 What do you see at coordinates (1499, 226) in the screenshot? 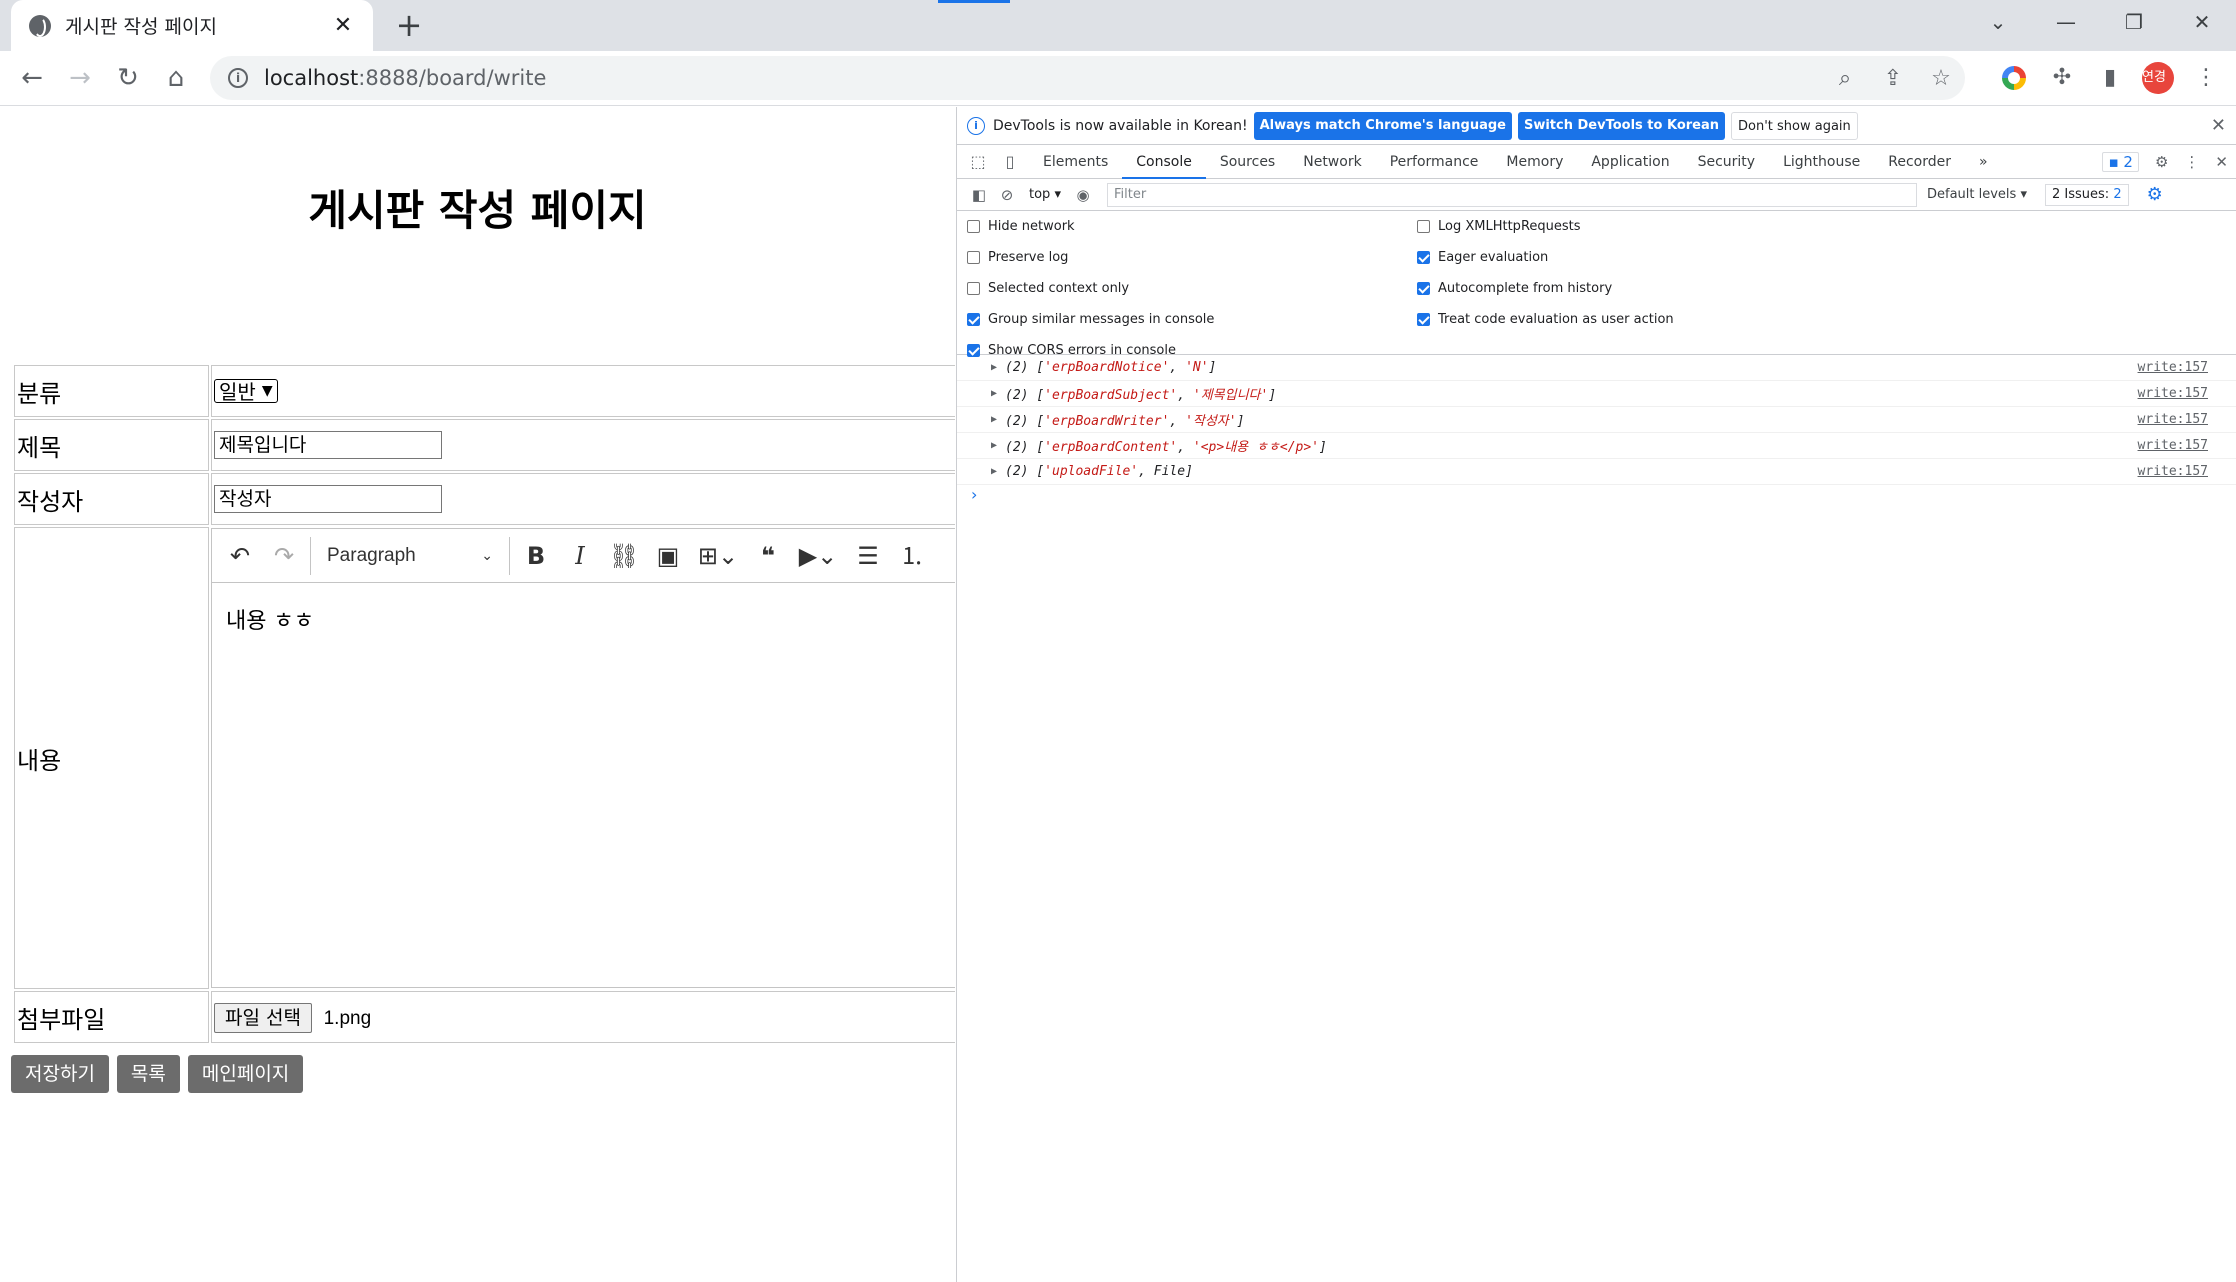
I see `setting-option: Log XMLHttpRequests` at bounding box center [1499, 226].